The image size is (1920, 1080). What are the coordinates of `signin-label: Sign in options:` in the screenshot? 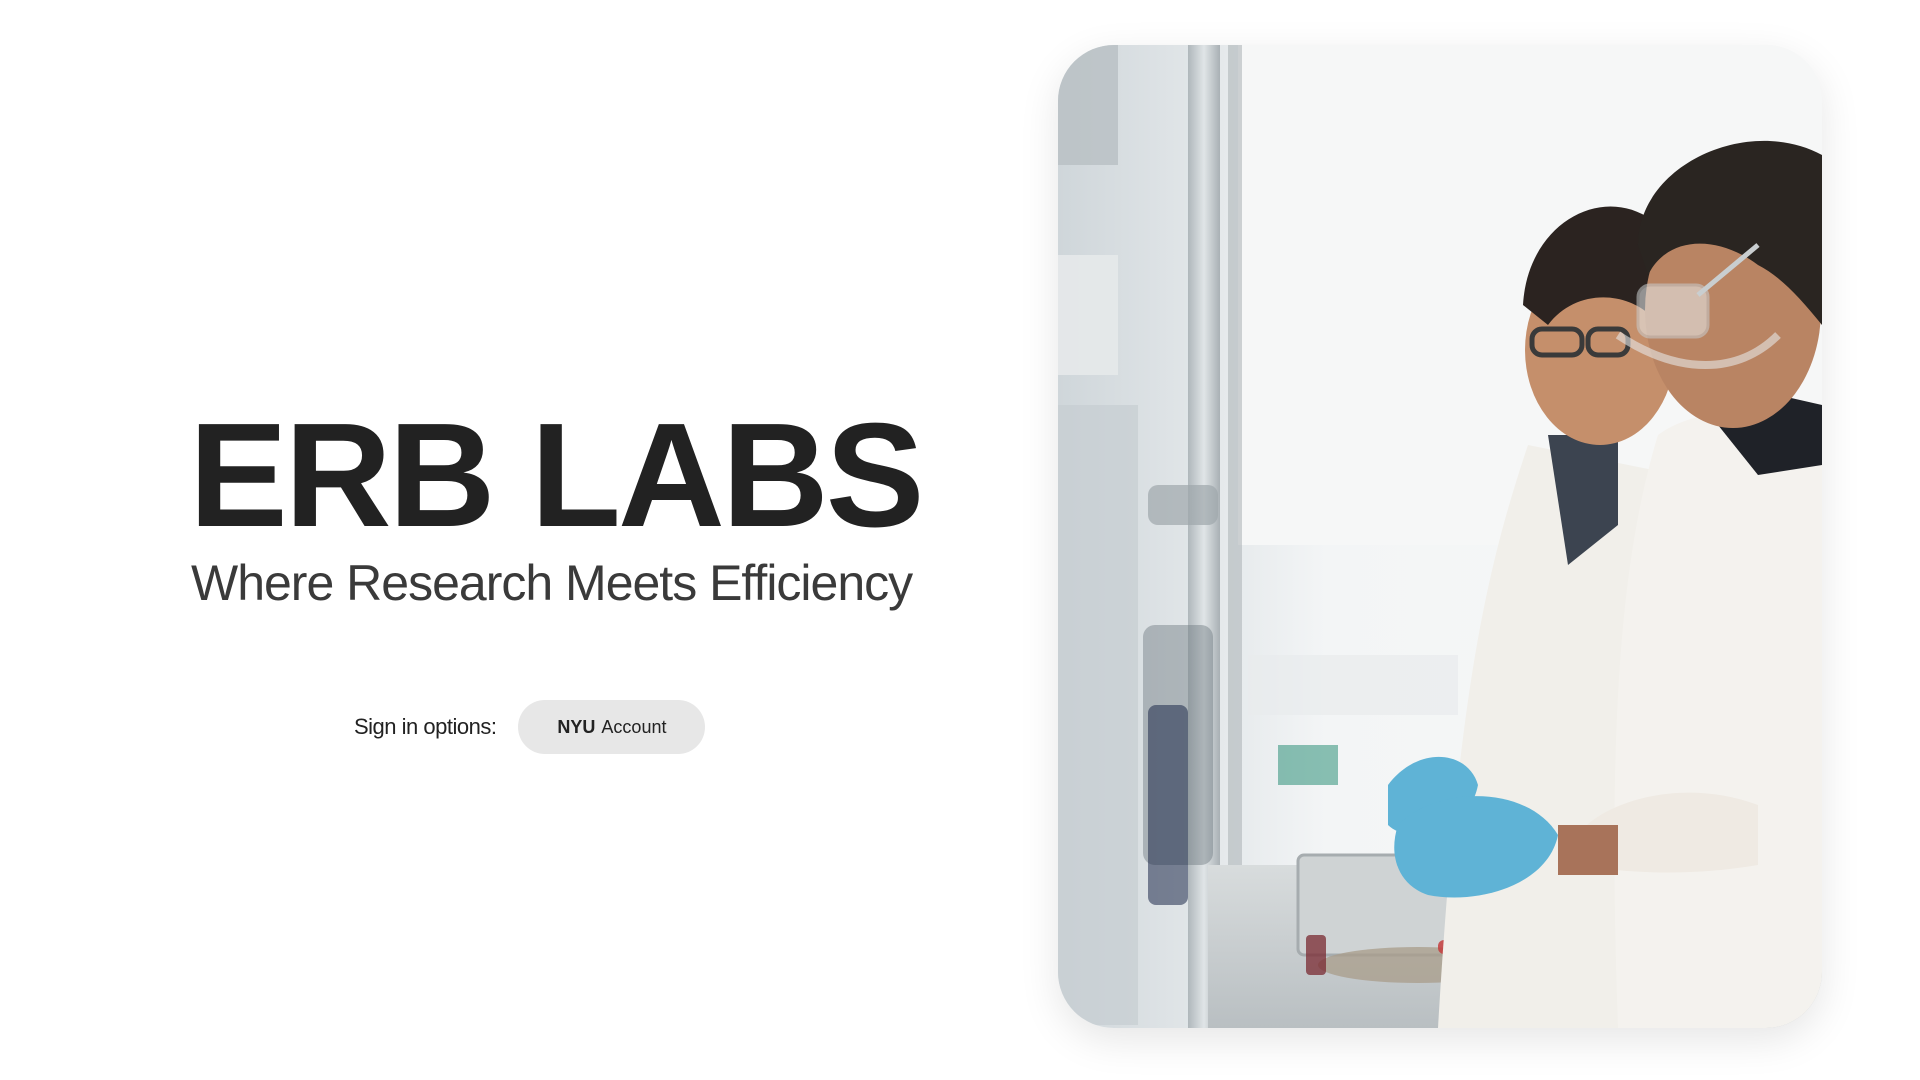 It's located at (425, 726).